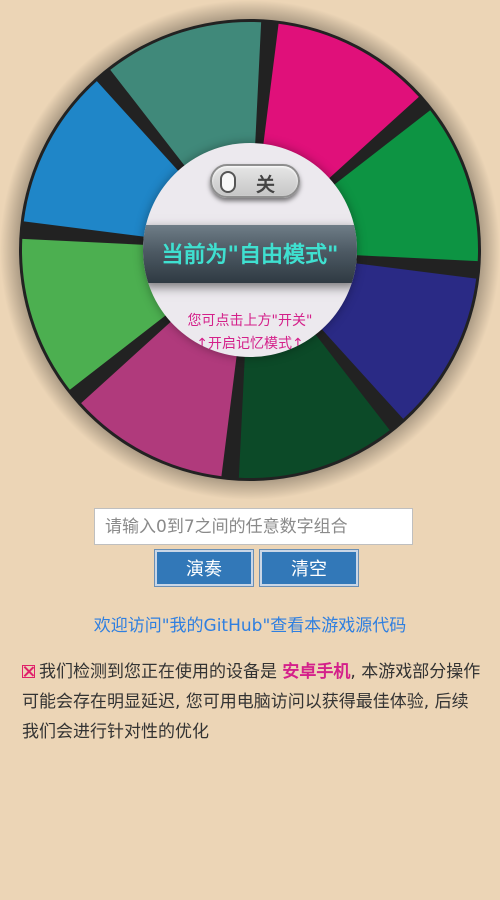  What do you see at coordinates (309, 568) in the screenshot?
I see `clear-button: 清空` at bounding box center [309, 568].